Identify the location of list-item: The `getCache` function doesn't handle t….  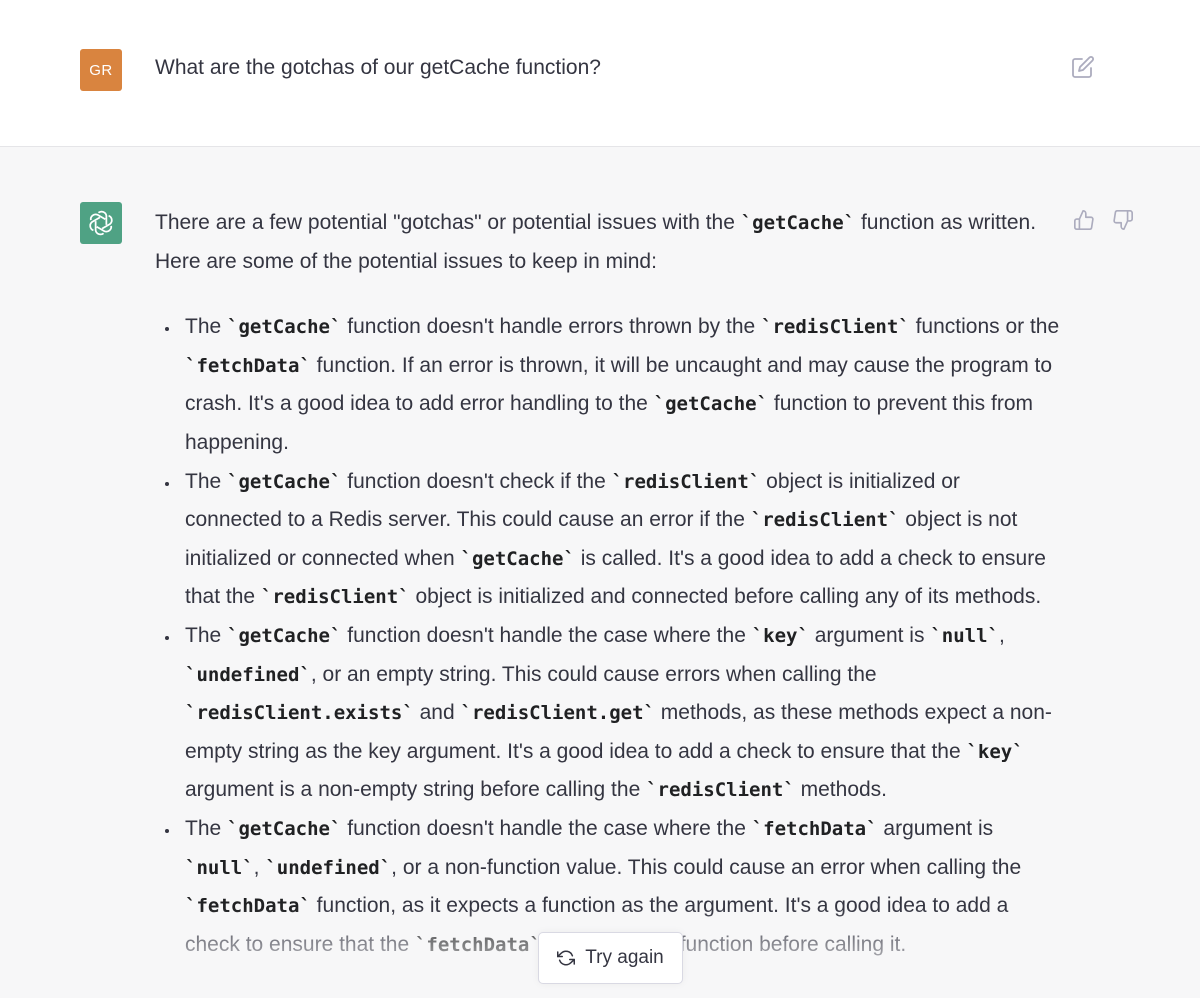
(612, 713).